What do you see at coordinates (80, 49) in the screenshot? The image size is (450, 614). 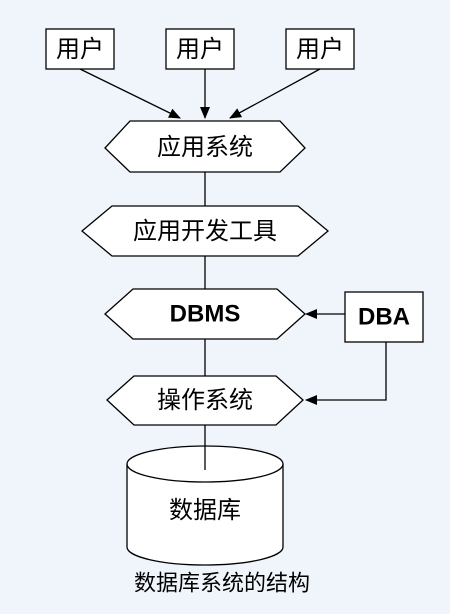 I see `user-label-1: 用户` at bounding box center [80, 49].